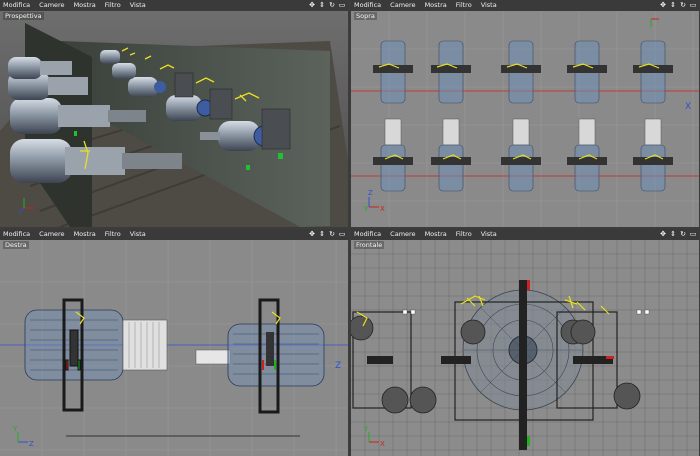 This screenshot has height=456, width=700. What do you see at coordinates (688, 107) in the screenshot?
I see `x-axis-label: X` at bounding box center [688, 107].